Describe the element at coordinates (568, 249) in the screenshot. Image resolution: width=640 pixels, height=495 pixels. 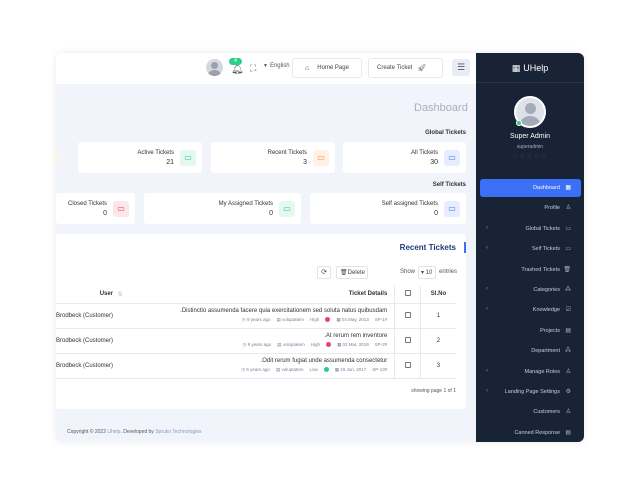
I see `self-tickets-icon: ▭` at that location.